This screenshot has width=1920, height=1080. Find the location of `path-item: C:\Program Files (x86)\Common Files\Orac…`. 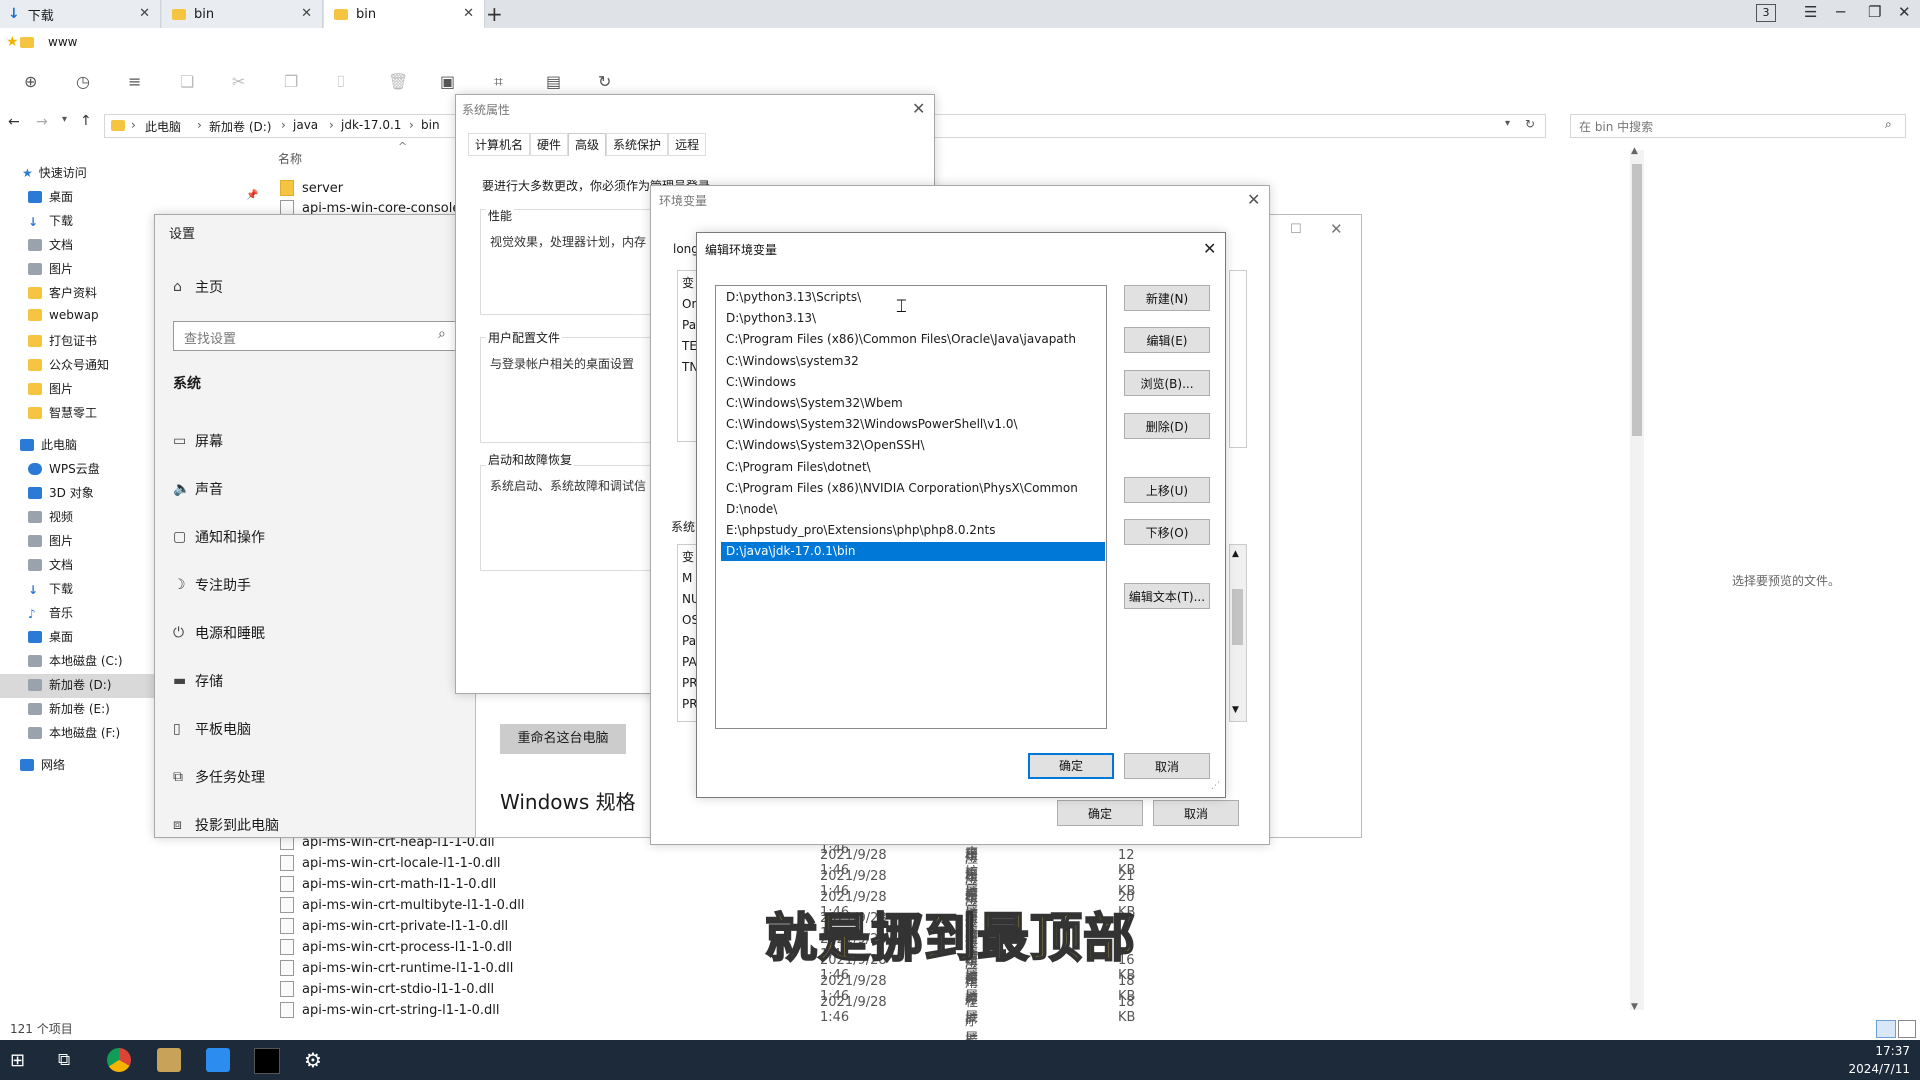

path-item: C:\Program Files (x86)\Common Files\Orac… is located at coordinates (913, 339).